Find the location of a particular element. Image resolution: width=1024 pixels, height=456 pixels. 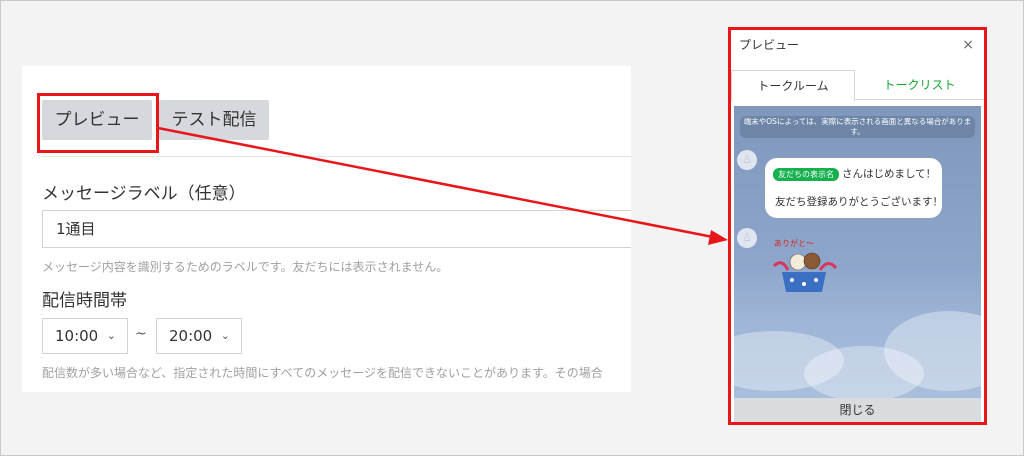

close-button: 閉じる is located at coordinates (857, 410).